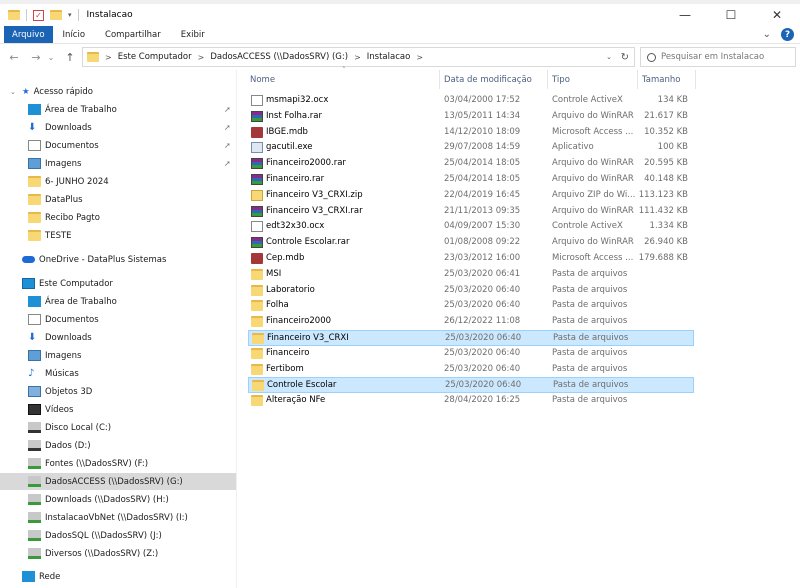 The height and width of the screenshot is (588, 800). I want to click on minimize-button: —, so click(685, 15).